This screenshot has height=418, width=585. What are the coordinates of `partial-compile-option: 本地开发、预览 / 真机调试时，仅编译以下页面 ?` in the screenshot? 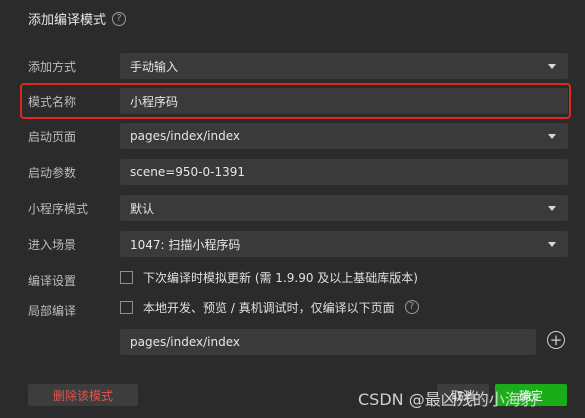 It's located at (269, 307).